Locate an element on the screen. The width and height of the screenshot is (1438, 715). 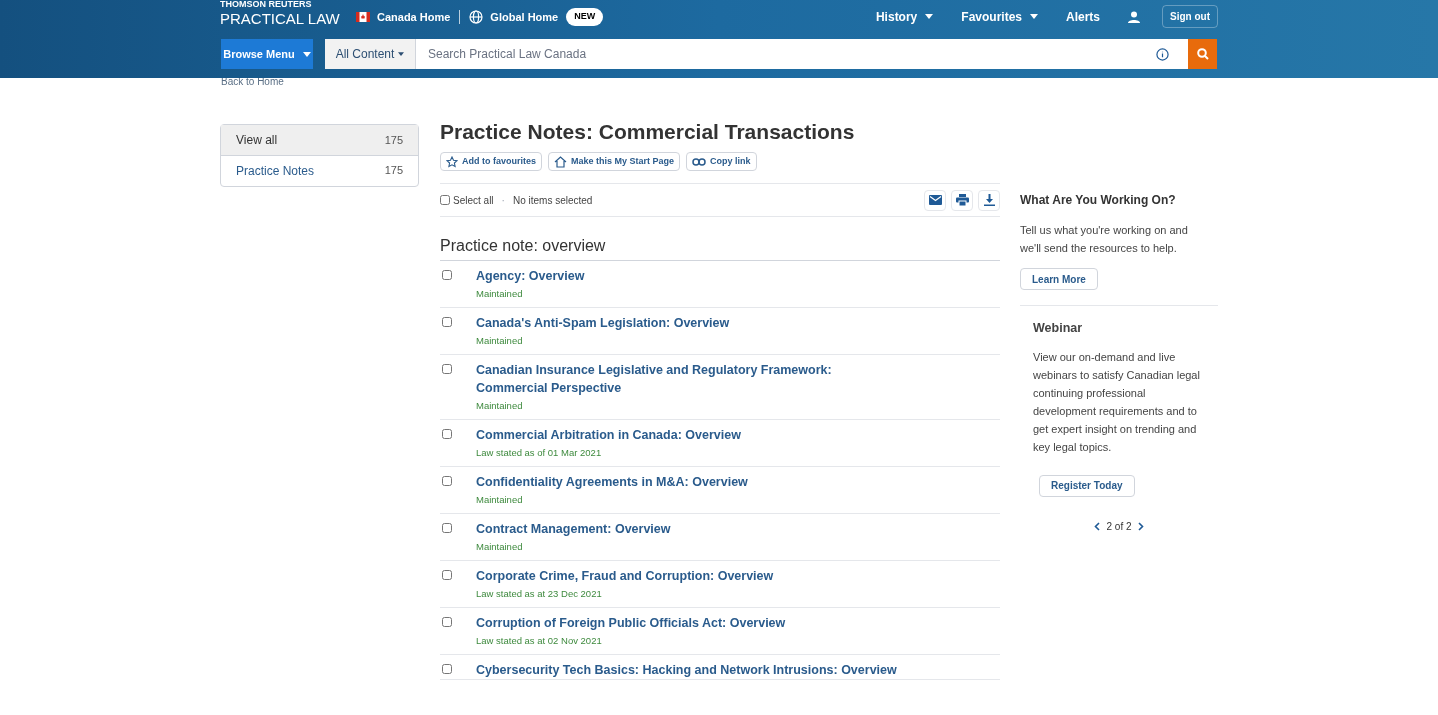
selection-status: No items selected is located at coordinates (552, 200).